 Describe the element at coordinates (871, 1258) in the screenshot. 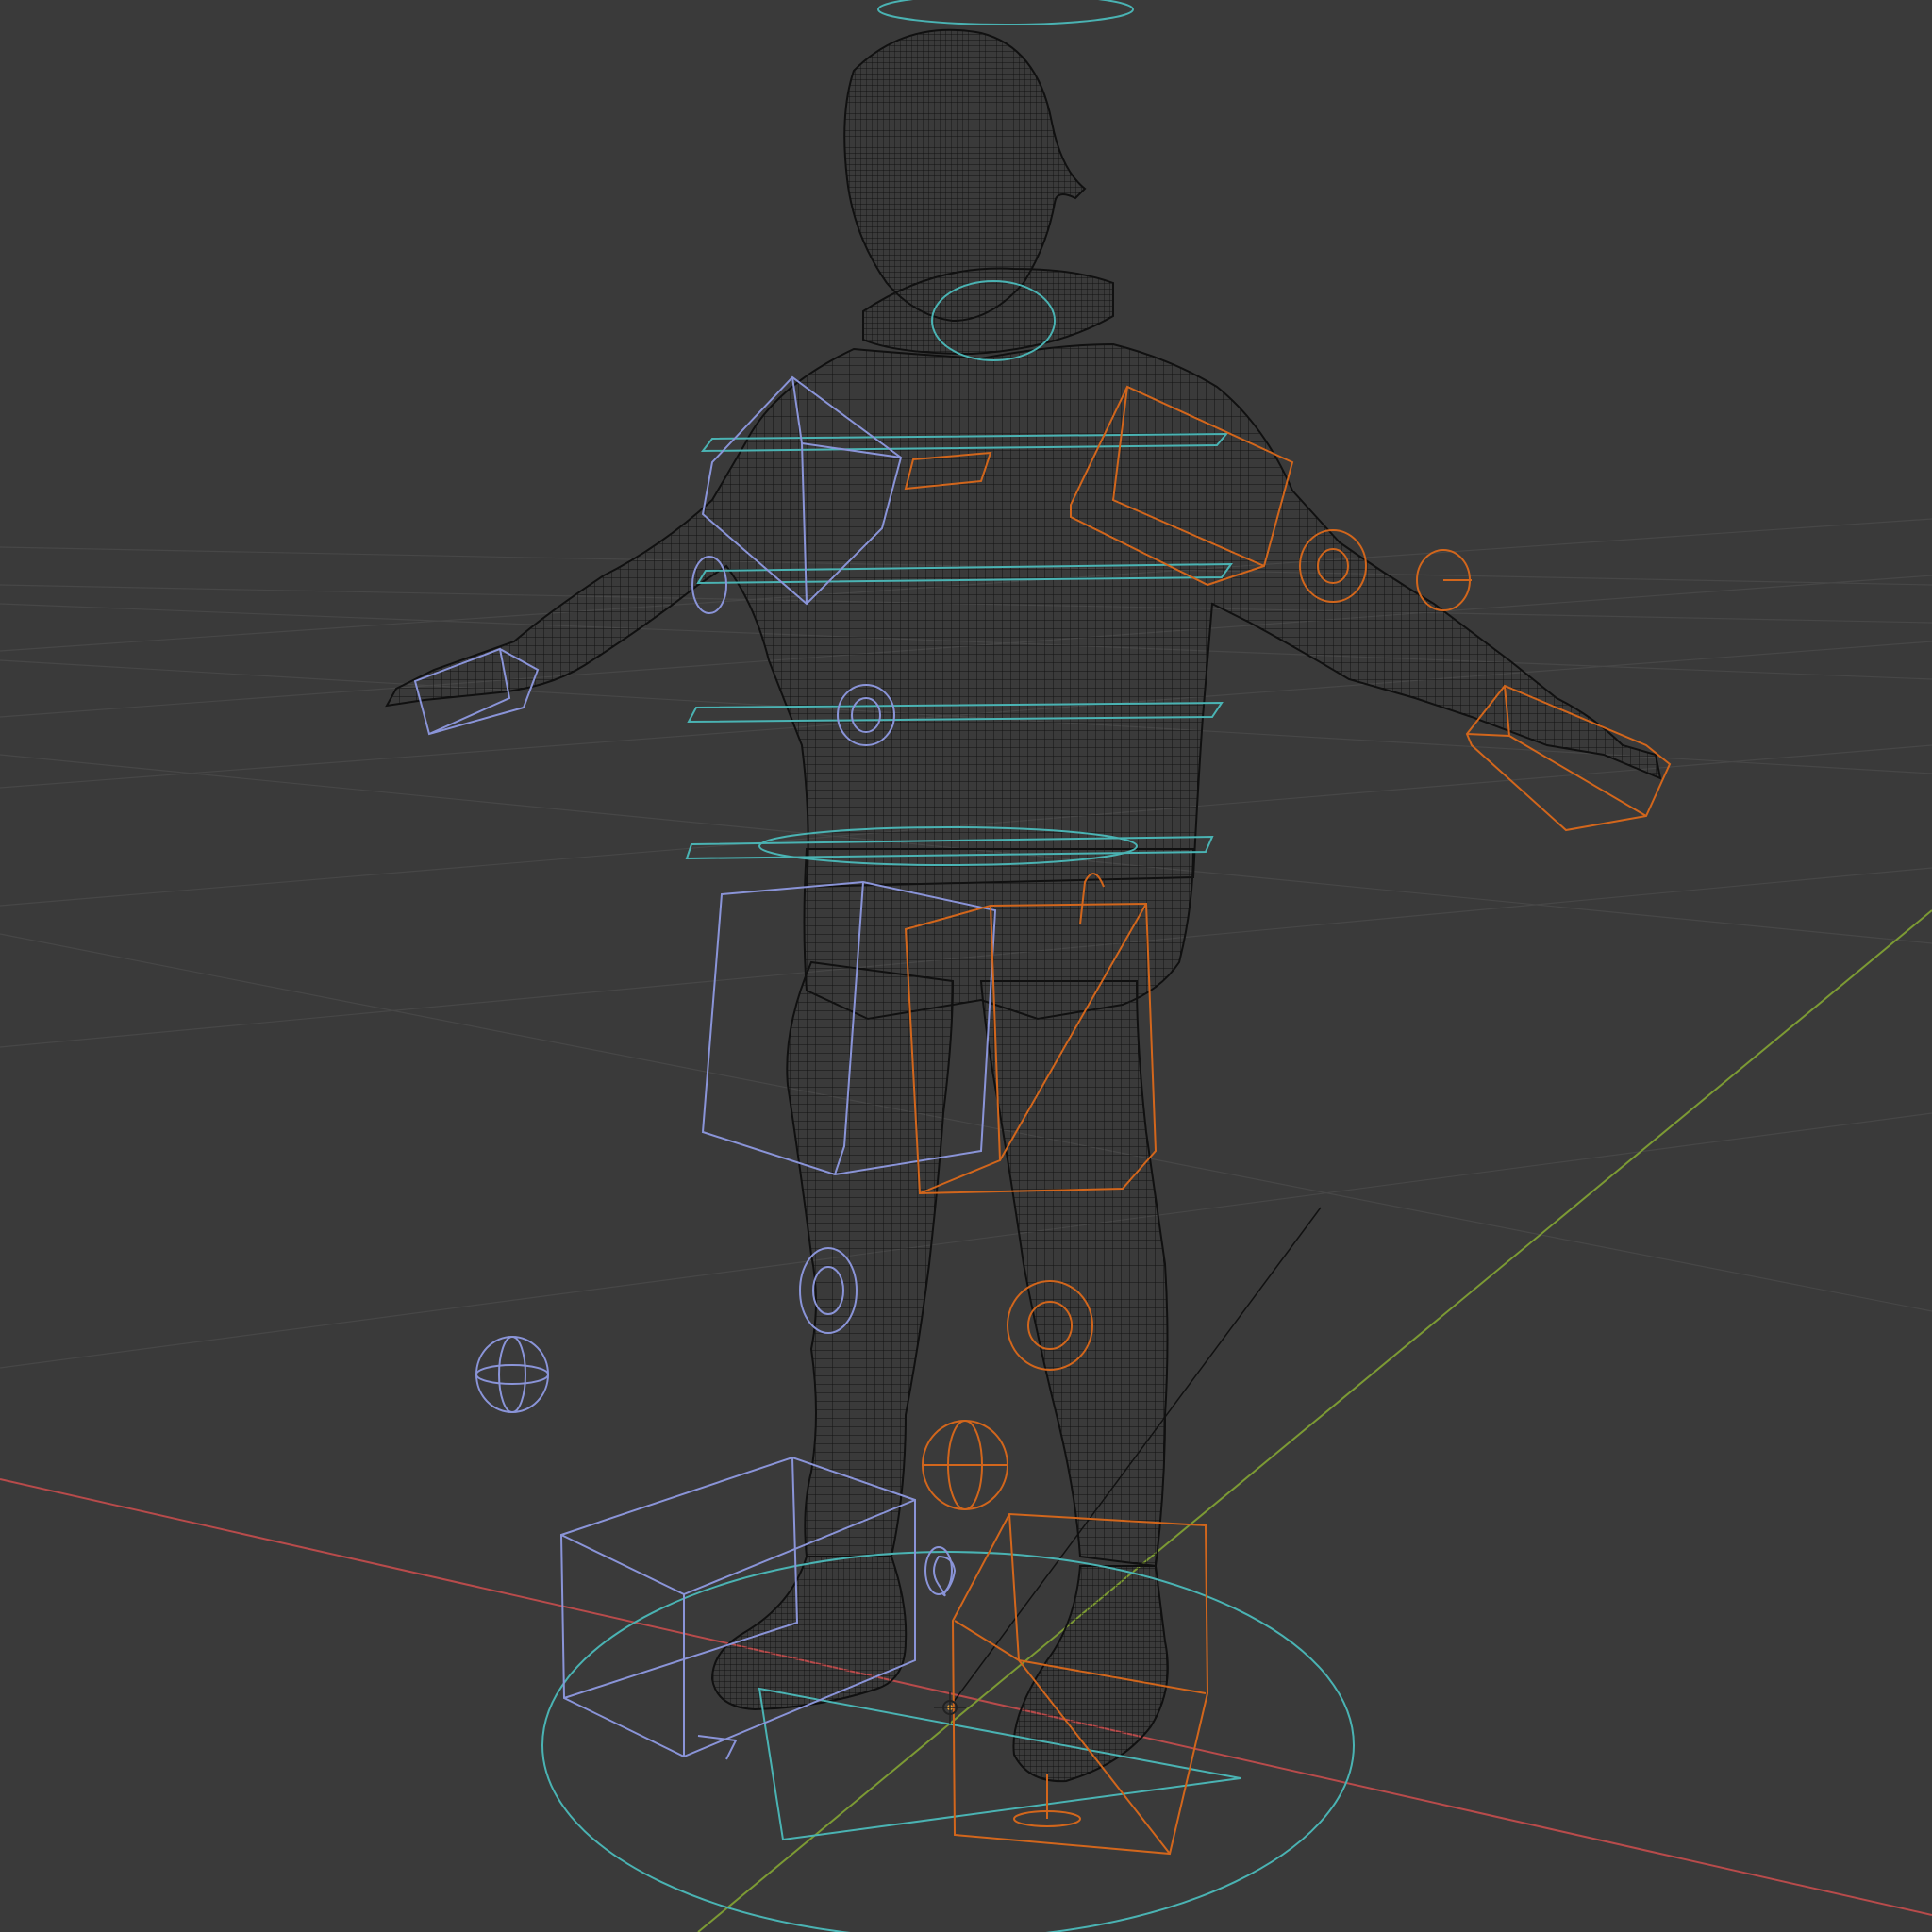

I see `mesh-left-leg` at that location.